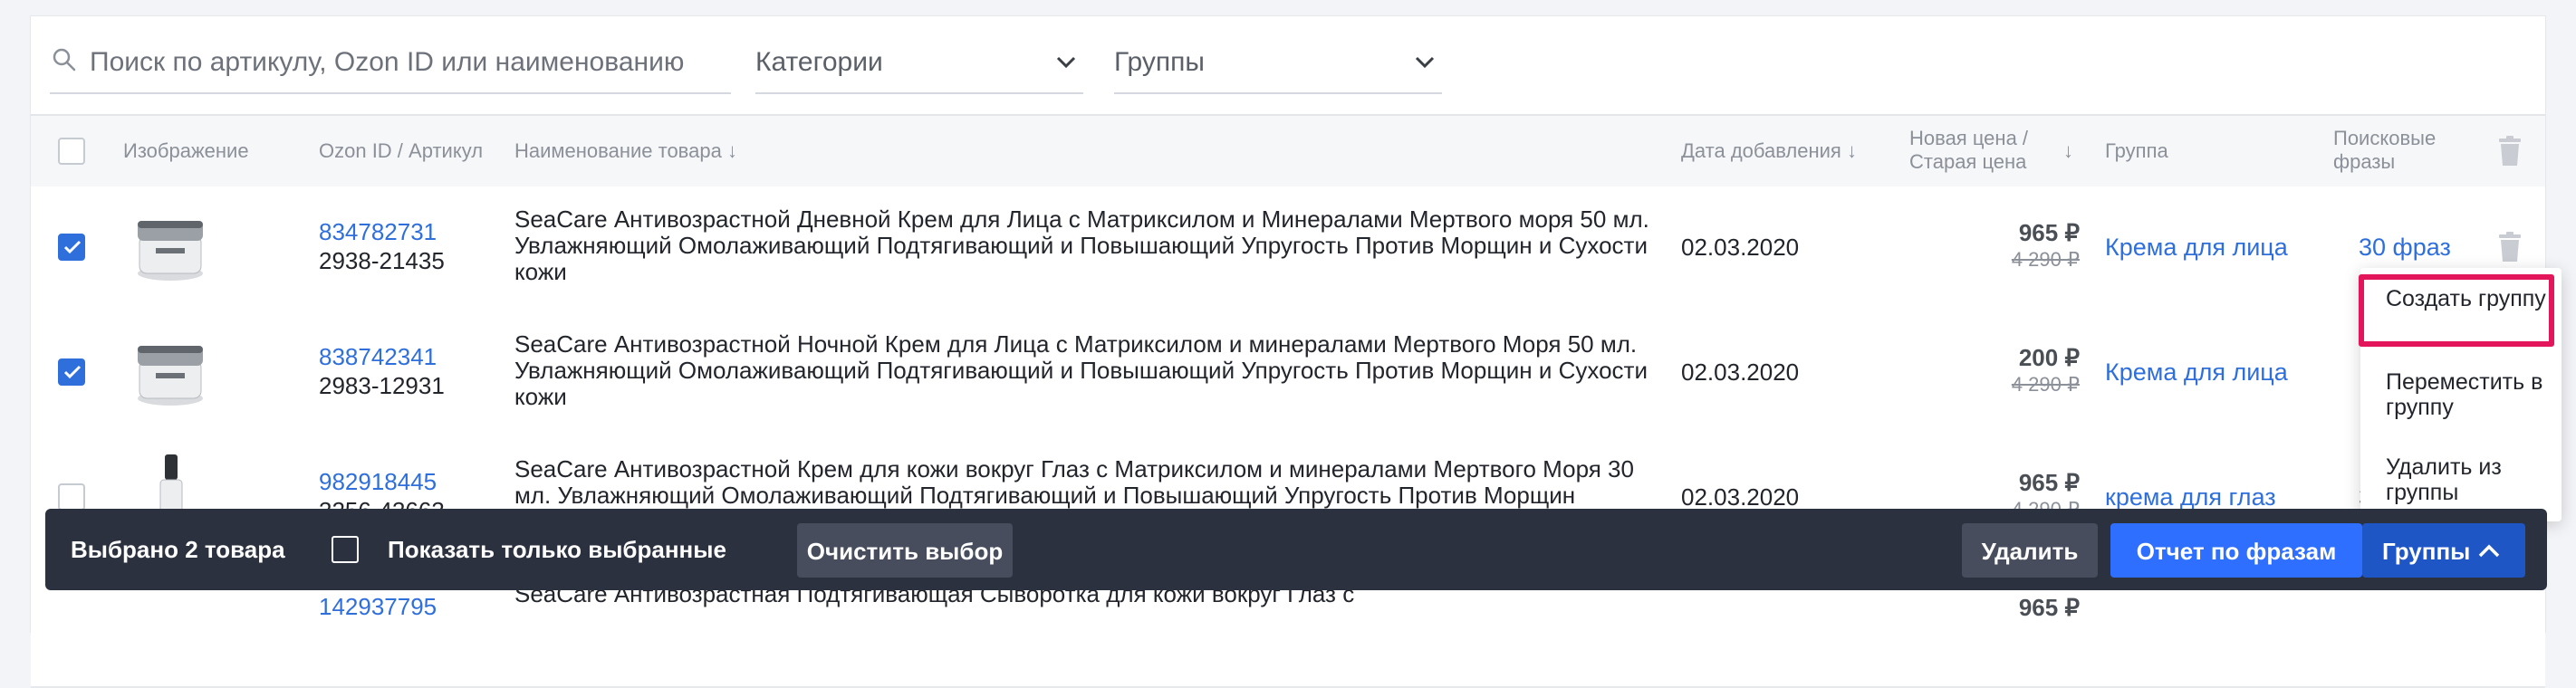  What do you see at coordinates (625, 151) in the screenshot?
I see `column-name: Наименование товара ↓` at bounding box center [625, 151].